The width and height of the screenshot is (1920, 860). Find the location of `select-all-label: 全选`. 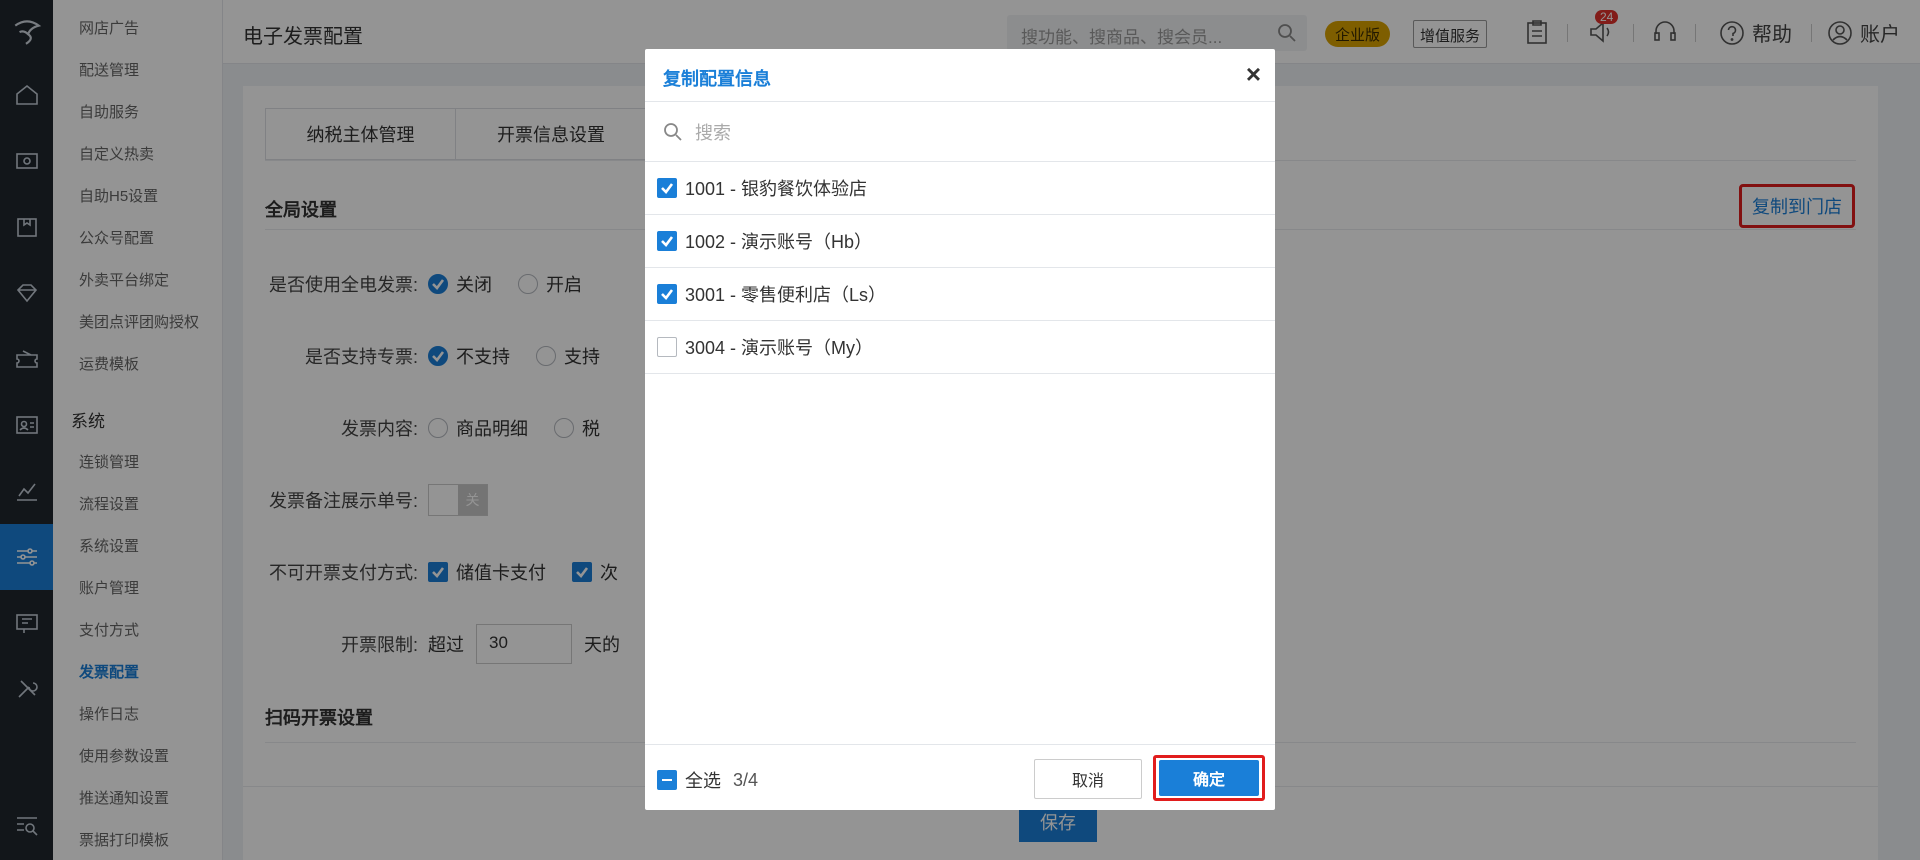

select-all-label: 全选 is located at coordinates (703, 781).